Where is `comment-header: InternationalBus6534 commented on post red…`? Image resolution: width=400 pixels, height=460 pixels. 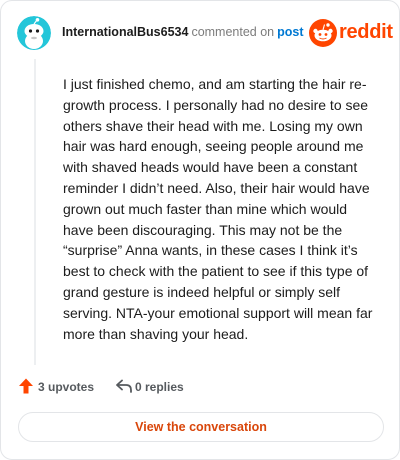 comment-header: InternationalBus6534 commented on post red… is located at coordinates (205, 34).